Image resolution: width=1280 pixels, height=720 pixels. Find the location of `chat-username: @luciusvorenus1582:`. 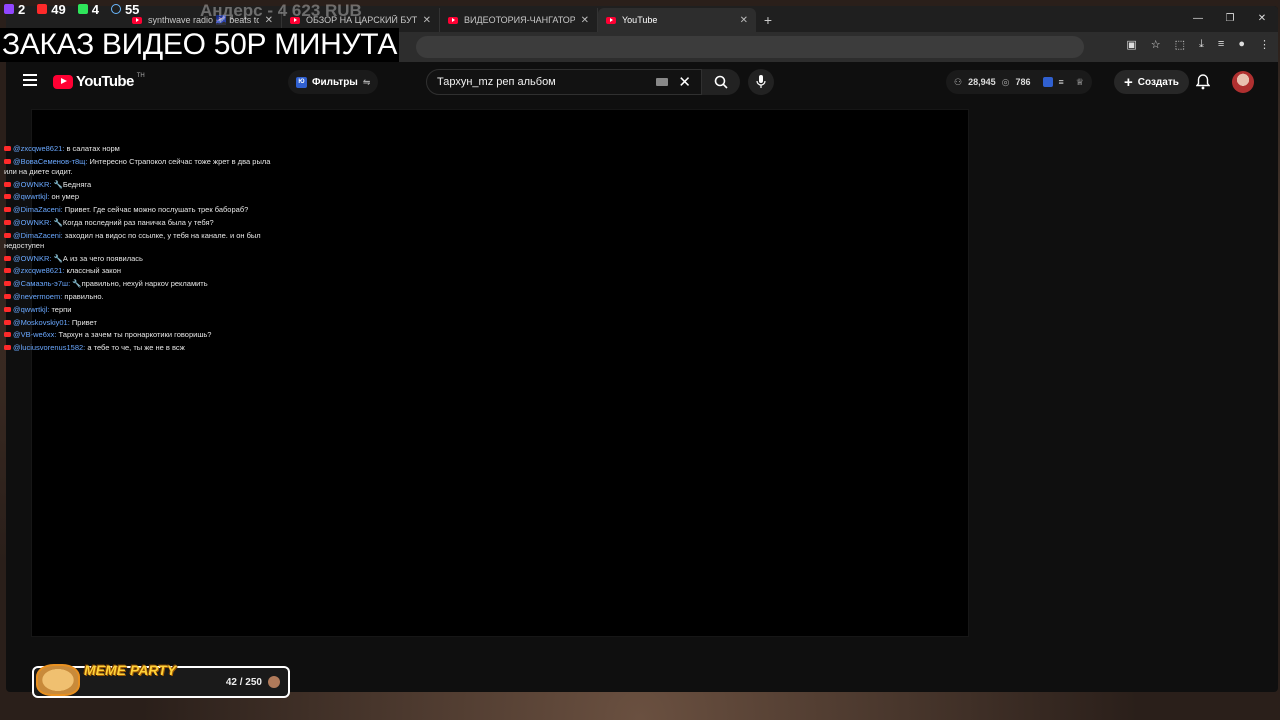

chat-username: @luciusvorenus1582: is located at coordinates (49, 348).